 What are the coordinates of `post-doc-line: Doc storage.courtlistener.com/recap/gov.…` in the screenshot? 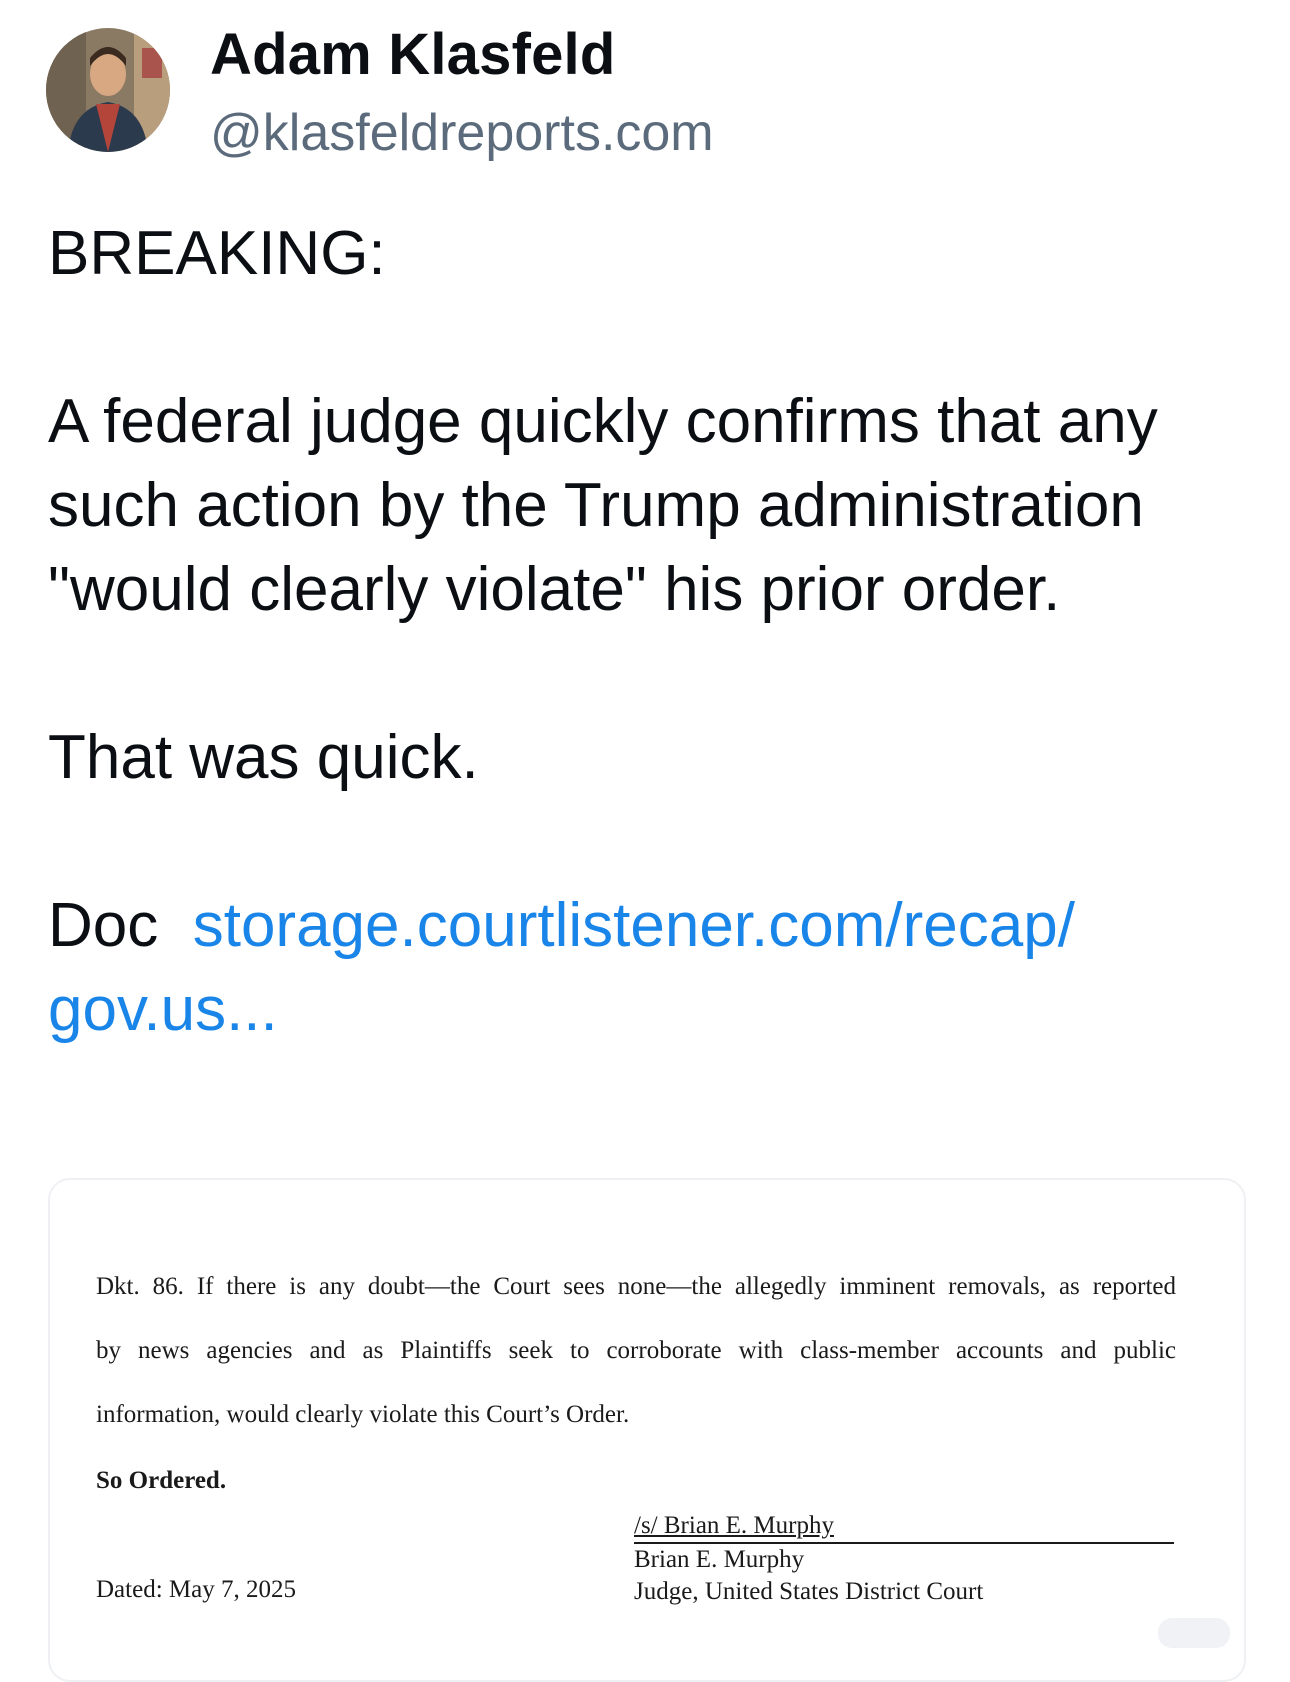 It's located at (648, 968).